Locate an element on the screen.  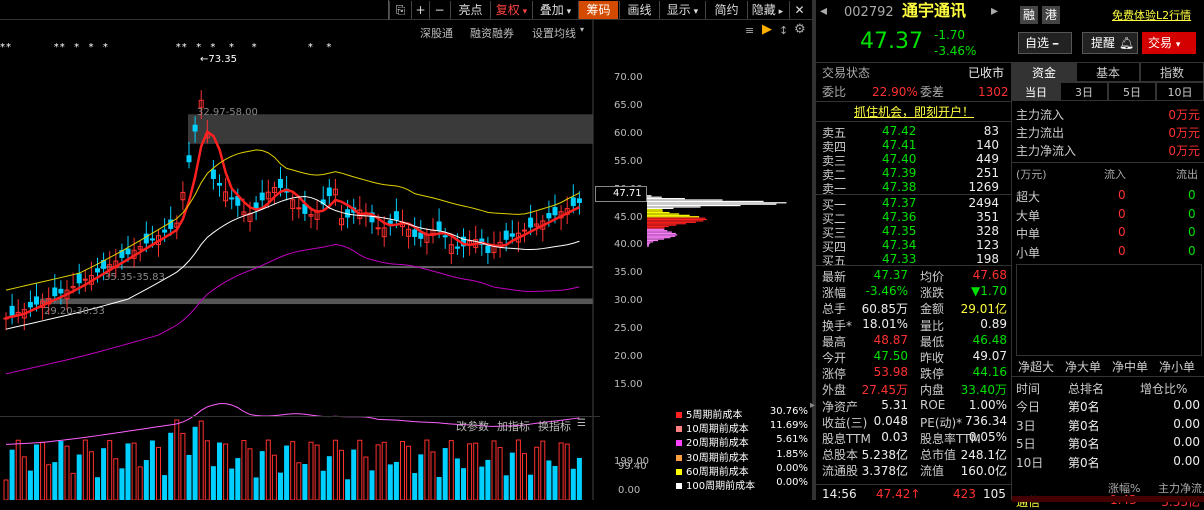
display-label: 显示 is located at coordinates (678, 10).